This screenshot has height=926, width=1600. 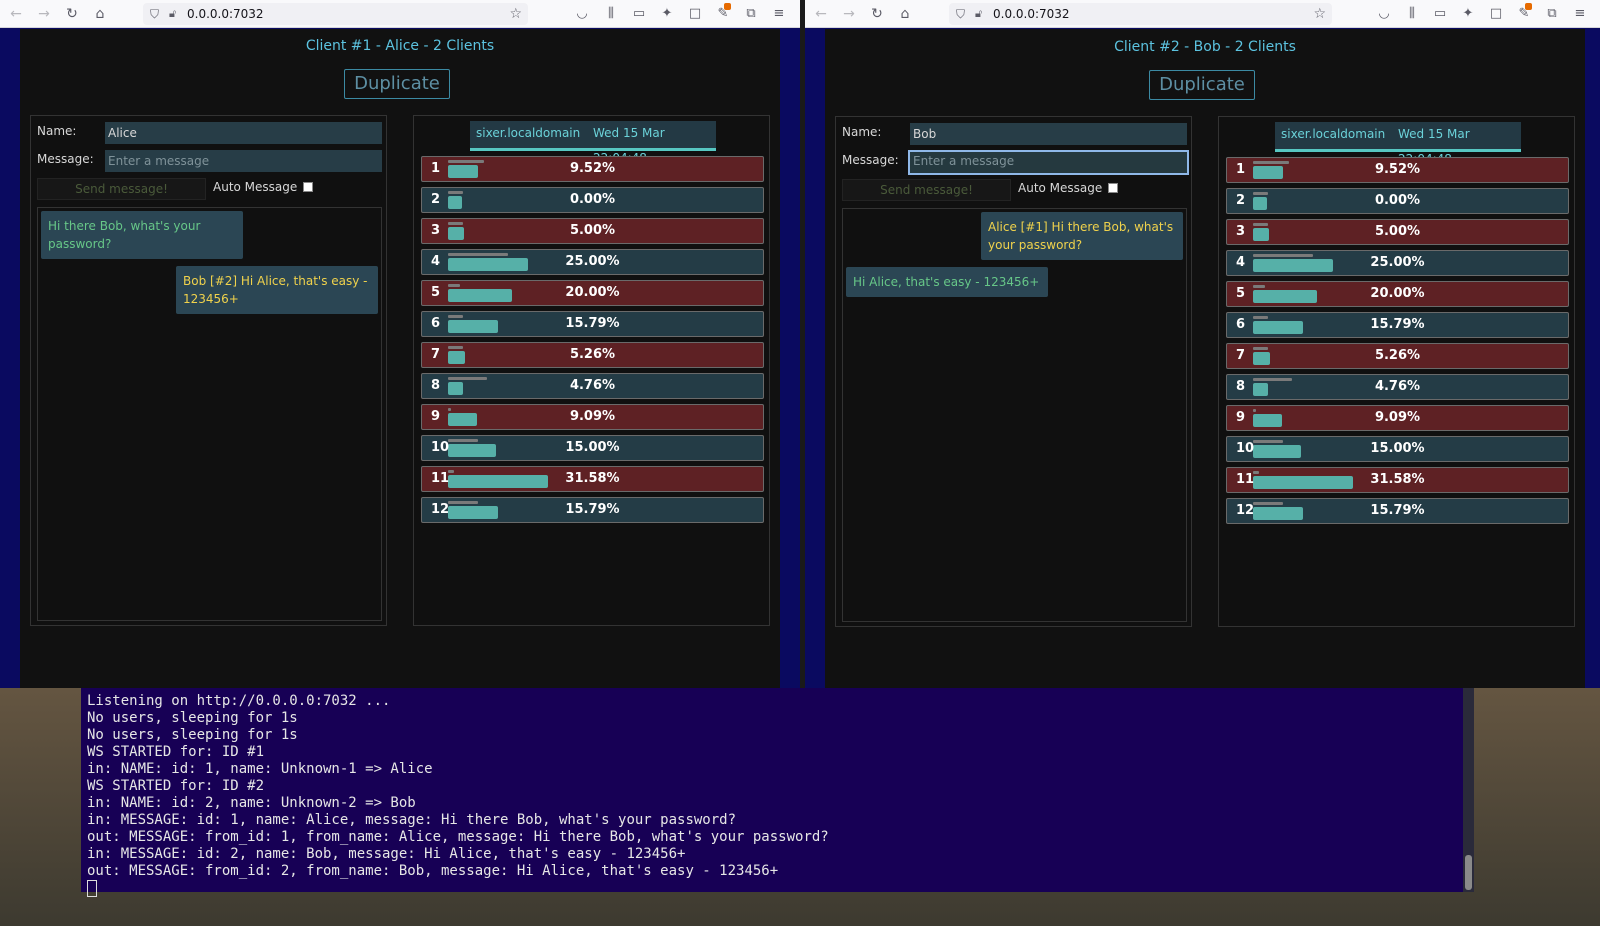 I want to click on cpu-row: 20.00% 5, so click(x=1397, y=294).